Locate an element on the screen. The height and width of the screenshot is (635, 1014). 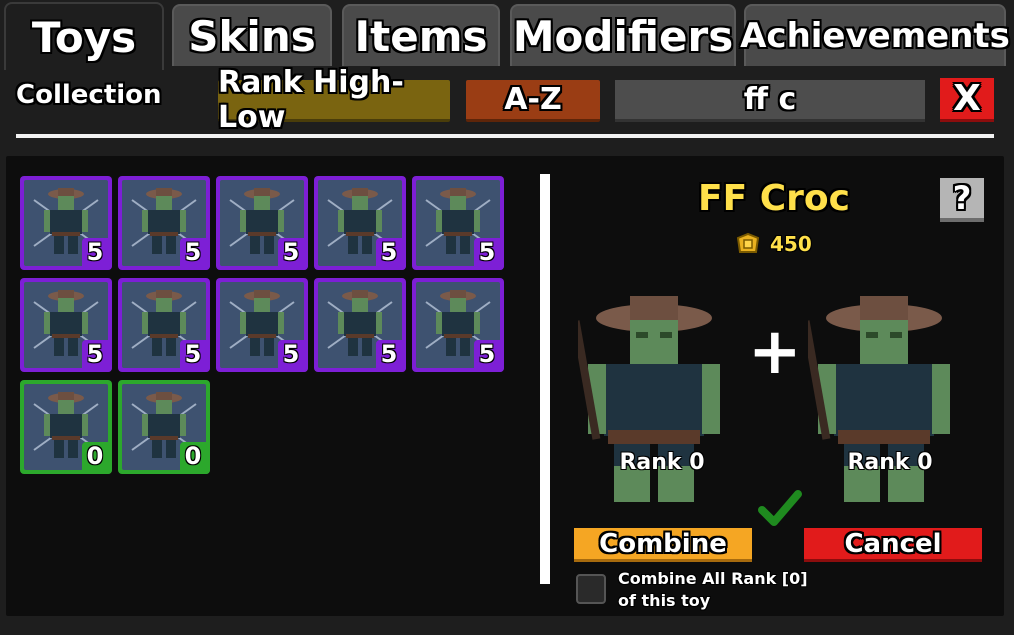
combine-all-checkbox is located at coordinates (591, 589).